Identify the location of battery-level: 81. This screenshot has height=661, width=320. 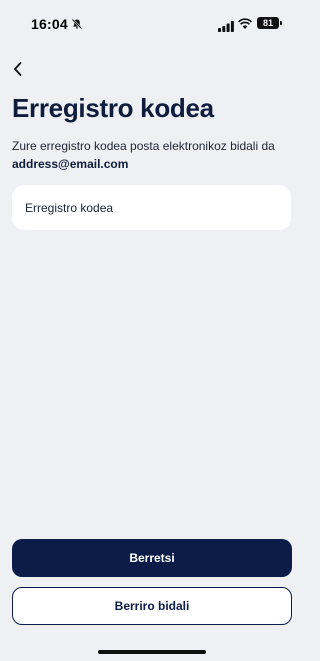
(268, 23).